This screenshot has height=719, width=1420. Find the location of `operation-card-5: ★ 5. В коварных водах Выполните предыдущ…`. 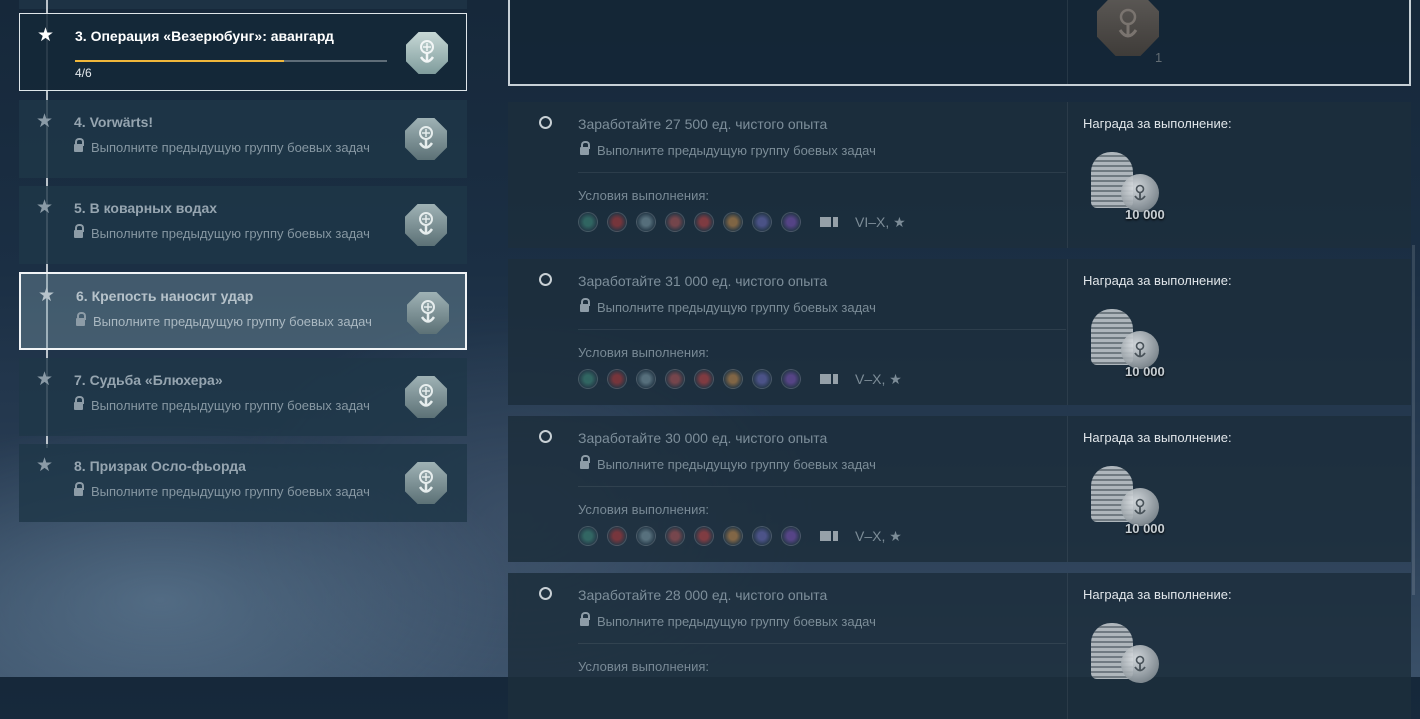

operation-card-5: ★ 5. В коварных водах Выполните предыдущ… is located at coordinates (243, 225).